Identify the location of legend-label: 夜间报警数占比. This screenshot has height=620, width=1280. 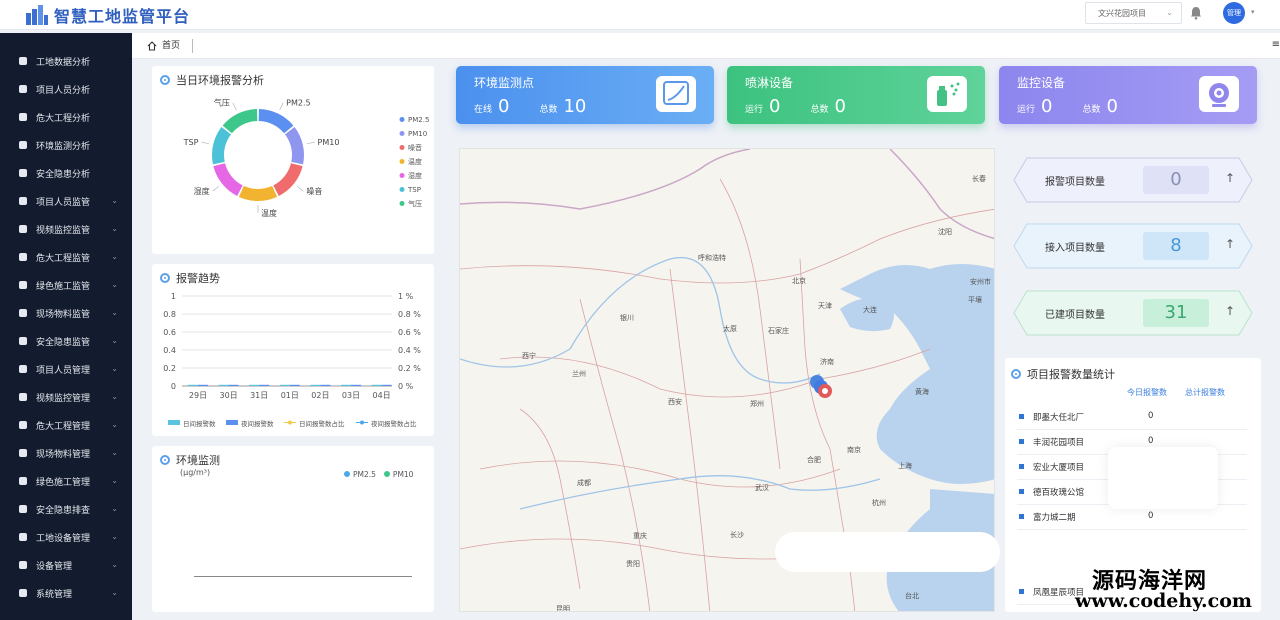
(394, 423).